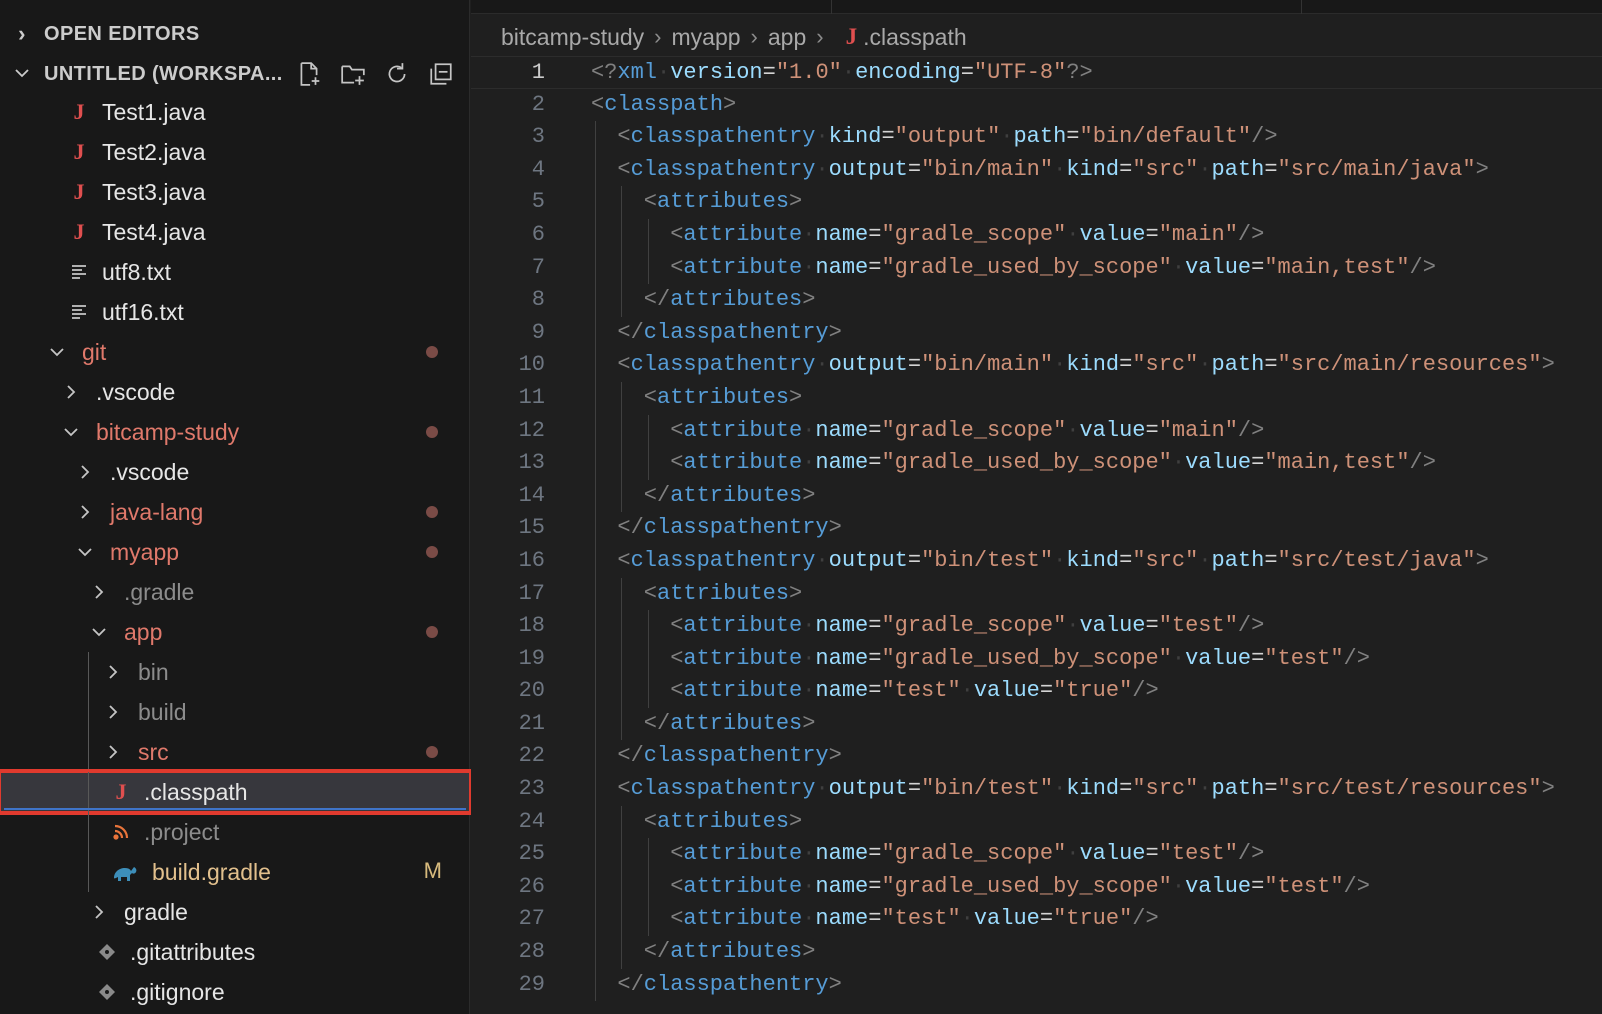 The width and height of the screenshot is (1602, 1014). What do you see at coordinates (235, 112) in the screenshot?
I see `tree-file: J Test1.java` at bounding box center [235, 112].